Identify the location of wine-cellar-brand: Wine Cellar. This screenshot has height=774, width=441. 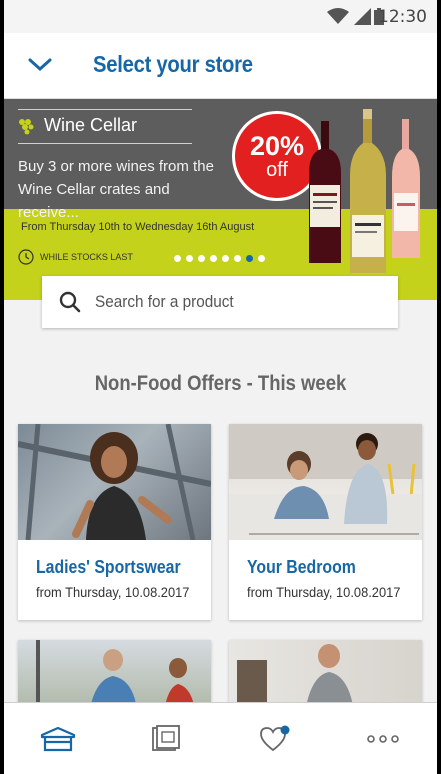
(77, 125).